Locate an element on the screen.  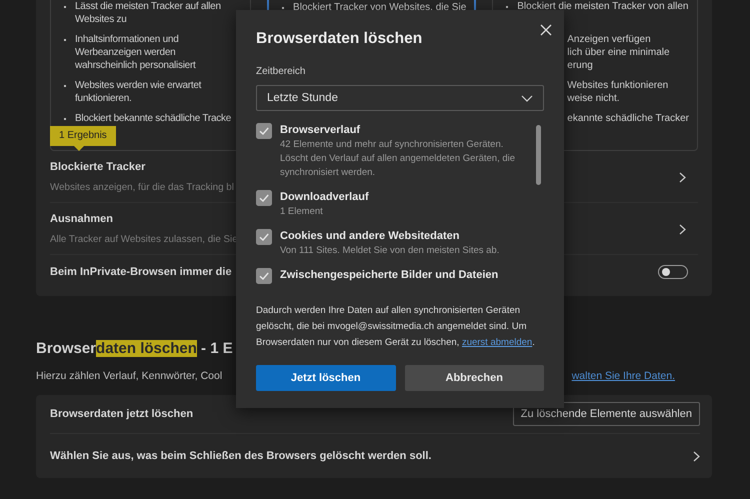
bullet-text: Blockiert bekannte schädliche Tracke is located at coordinates (153, 118).